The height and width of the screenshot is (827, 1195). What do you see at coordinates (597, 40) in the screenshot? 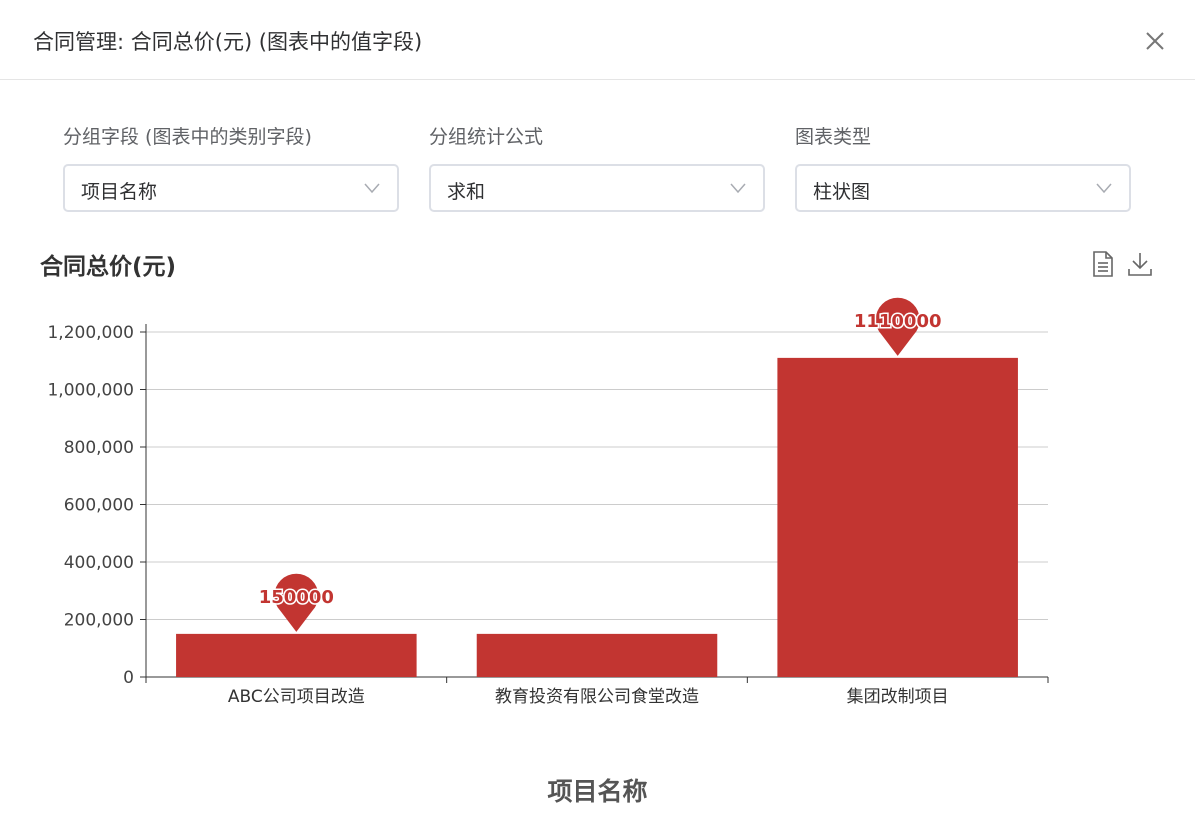
I see `dialog-header: 合同管理: 合同总价(元) (图表中的值字段)` at bounding box center [597, 40].